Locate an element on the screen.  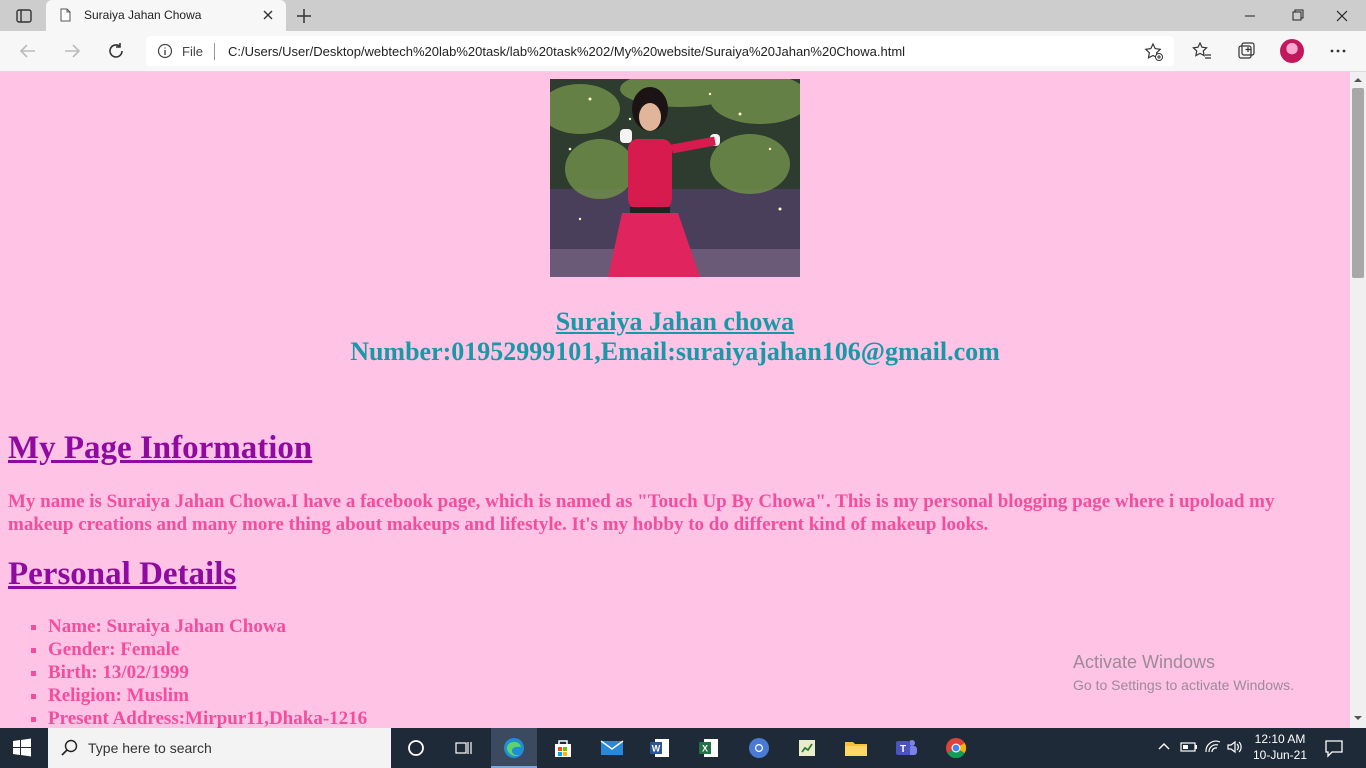
list-item: Religion: Muslim is located at coordinates (207, 695).